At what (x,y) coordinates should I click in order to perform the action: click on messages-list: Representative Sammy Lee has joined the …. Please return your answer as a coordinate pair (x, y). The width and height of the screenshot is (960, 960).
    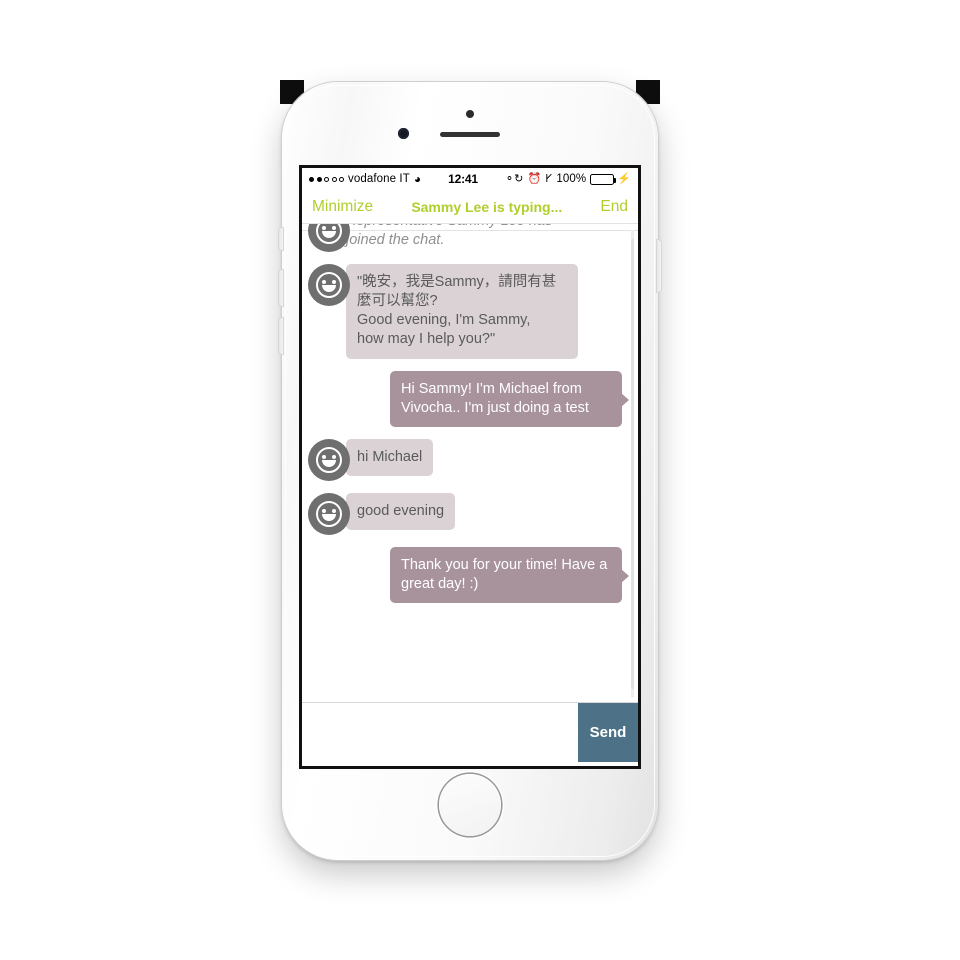
    Looking at the image, I should click on (470, 413).